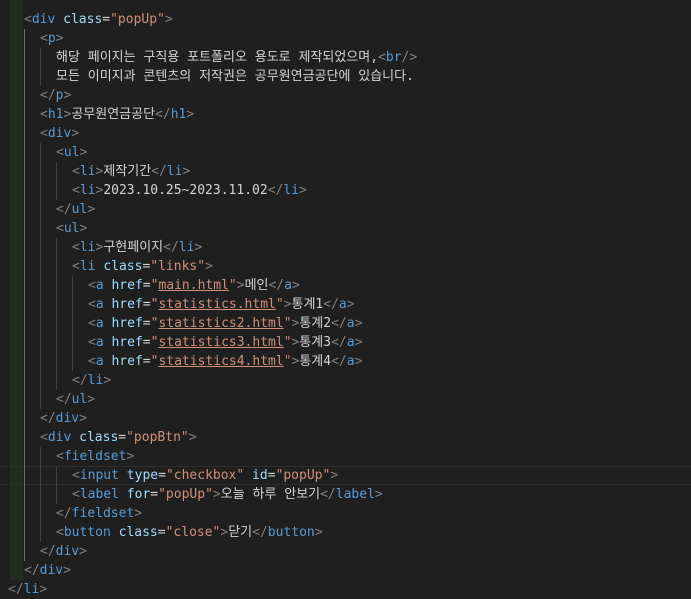 Image resolution: width=691 pixels, height=599 pixels. I want to click on code-token: 구현페이지, so click(133, 247).